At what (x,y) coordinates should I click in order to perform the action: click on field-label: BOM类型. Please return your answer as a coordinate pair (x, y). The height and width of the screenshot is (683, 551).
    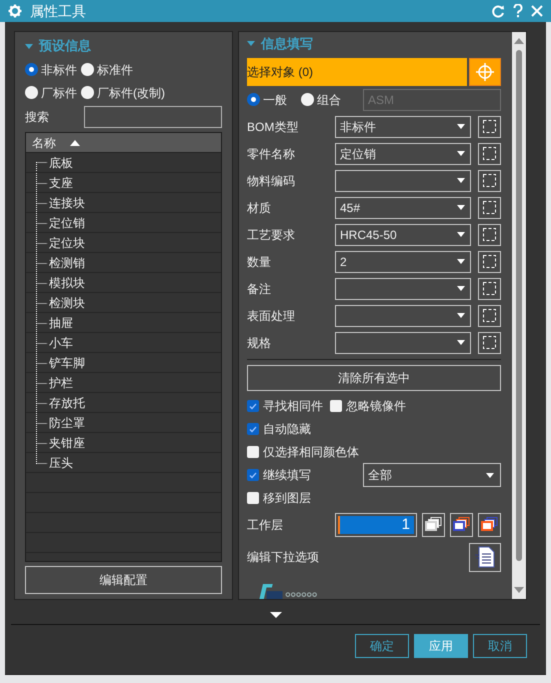
    Looking at the image, I should click on (273, 127).